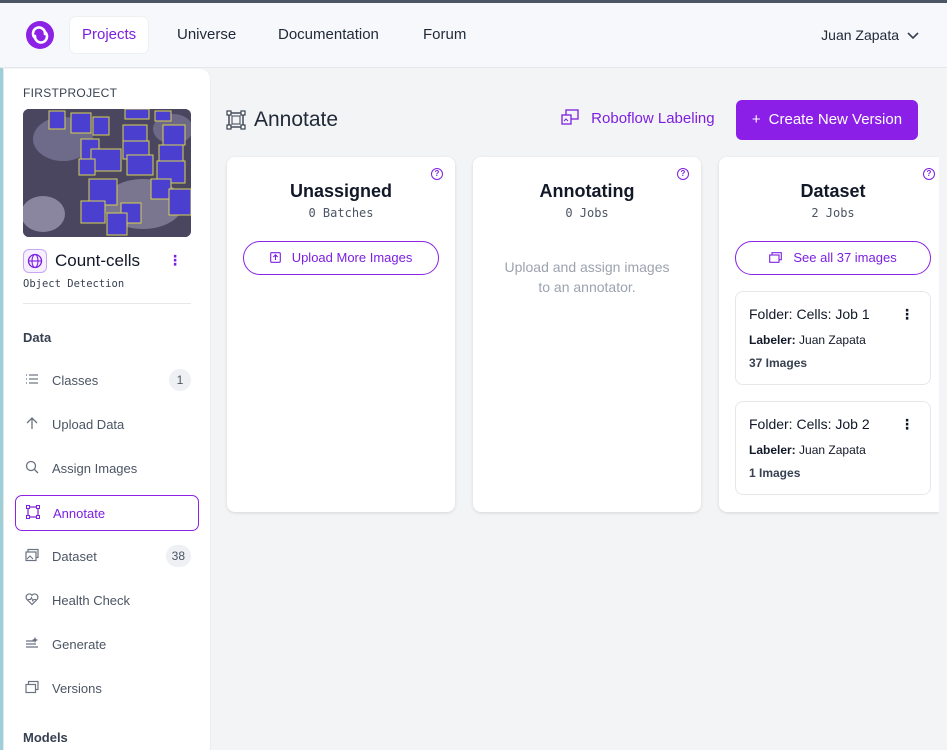 This screenshot has height=750, width=947. What do you see at coordinates (276, 258) in the screenshot?
I see `upload-icon` at bounding box center [276, 258].